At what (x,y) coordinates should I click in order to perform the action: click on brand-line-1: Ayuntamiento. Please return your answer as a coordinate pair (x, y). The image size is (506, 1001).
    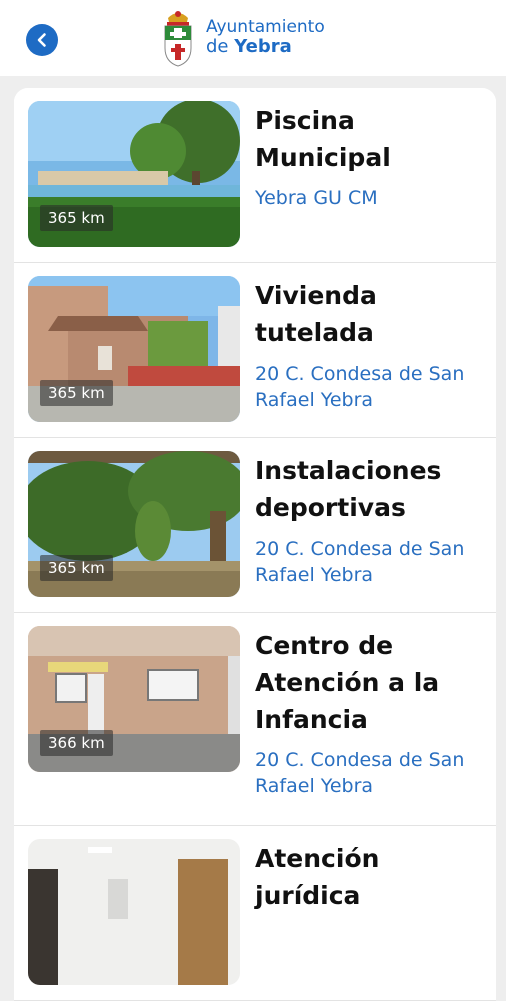
    Looking at the image, I should click on (265, 26).